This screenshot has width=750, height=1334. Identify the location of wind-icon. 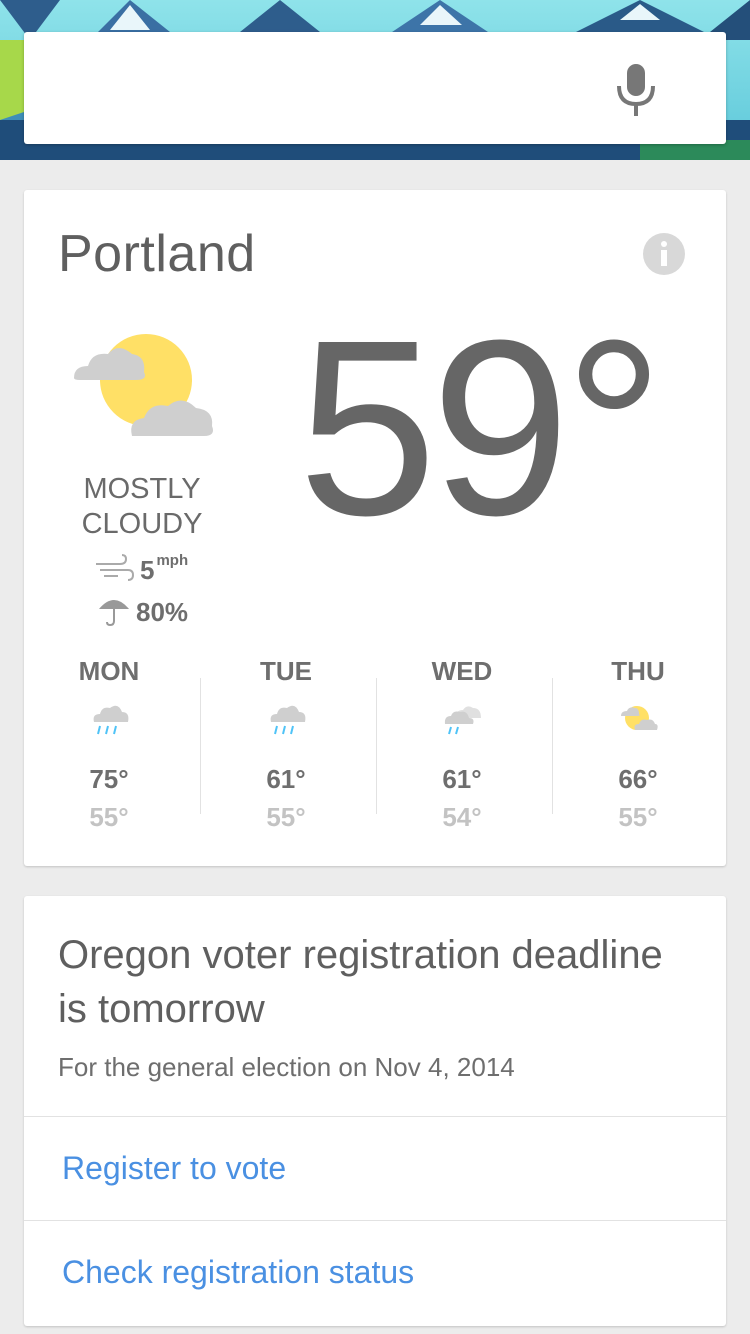
(114, 570).